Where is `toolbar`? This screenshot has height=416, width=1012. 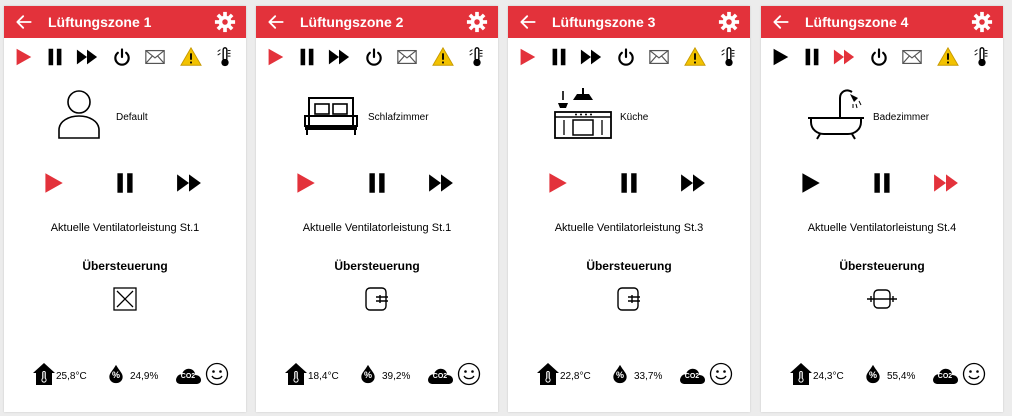 toolbar is located at coordinates (882, 58).